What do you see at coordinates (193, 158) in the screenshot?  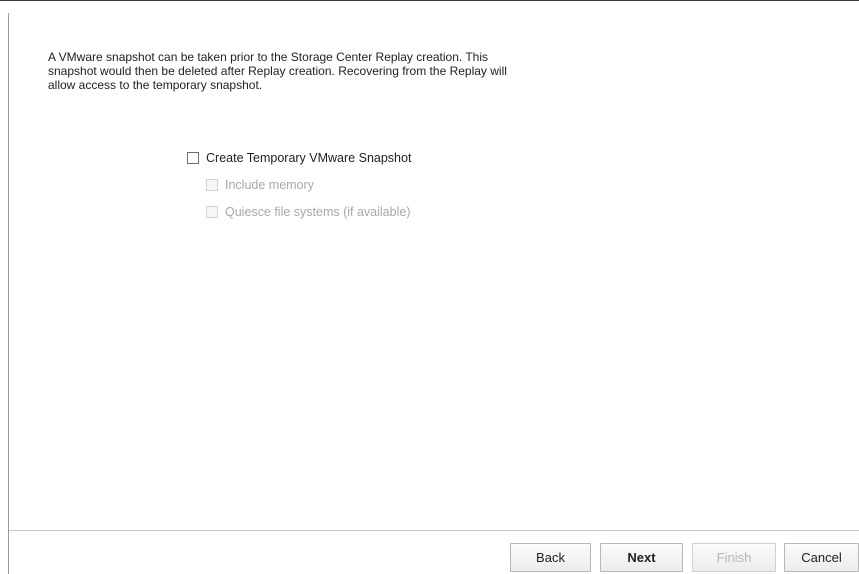 I see `create-temporary-snapshot-checkbox` at bounding box center [193, 158].